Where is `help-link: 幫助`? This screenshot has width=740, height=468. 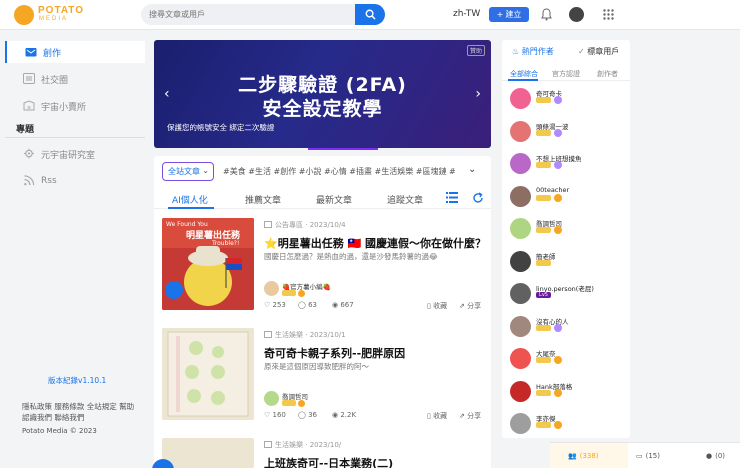
help-link: 幫助 is located at coordinates (126, 406).